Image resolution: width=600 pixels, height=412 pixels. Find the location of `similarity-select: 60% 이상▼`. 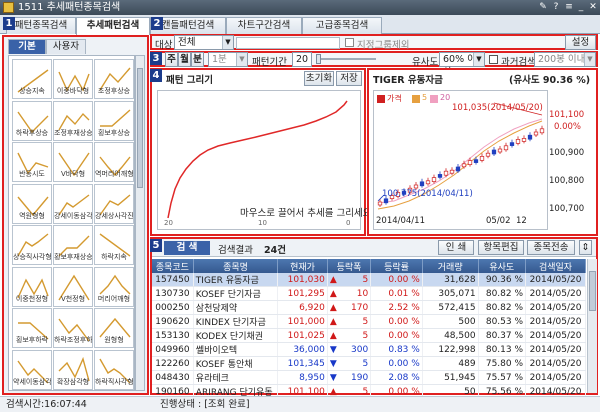

similarity-select: 60% 이상▼ is located at coordinates (462, 65).